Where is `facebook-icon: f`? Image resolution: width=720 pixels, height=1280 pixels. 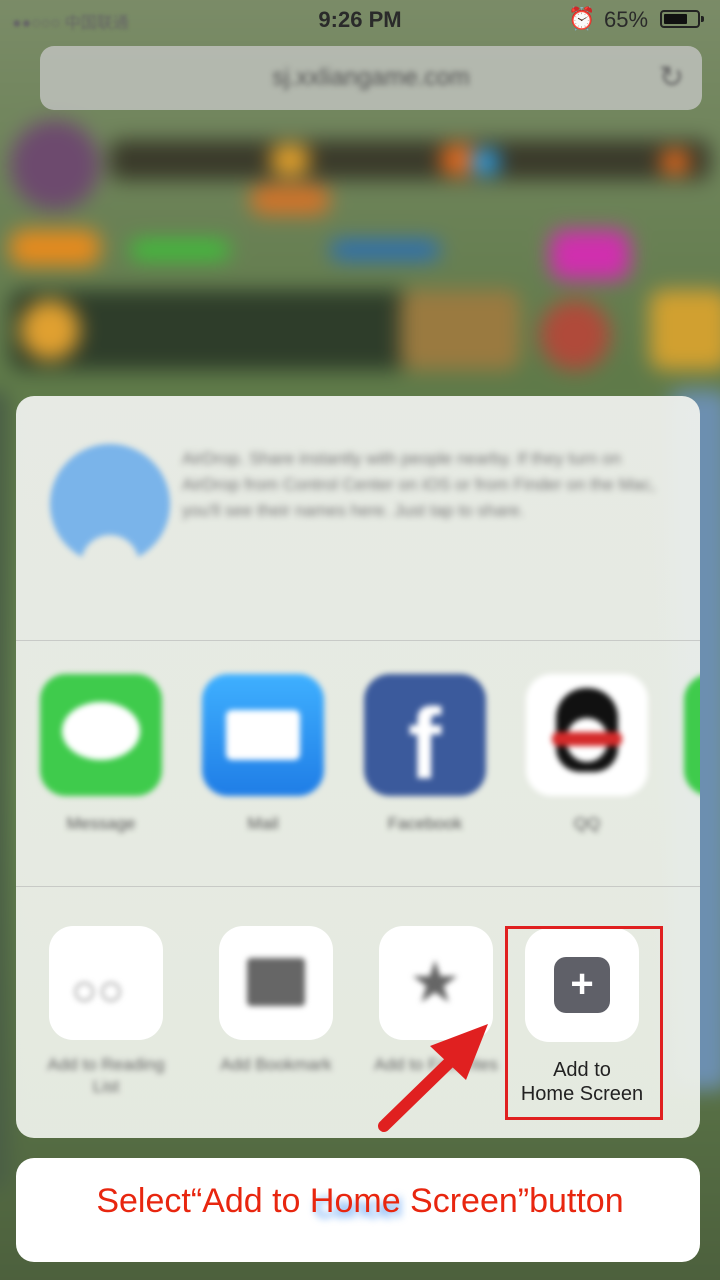
facebook-icon: f is located at coordinates (425, 735).